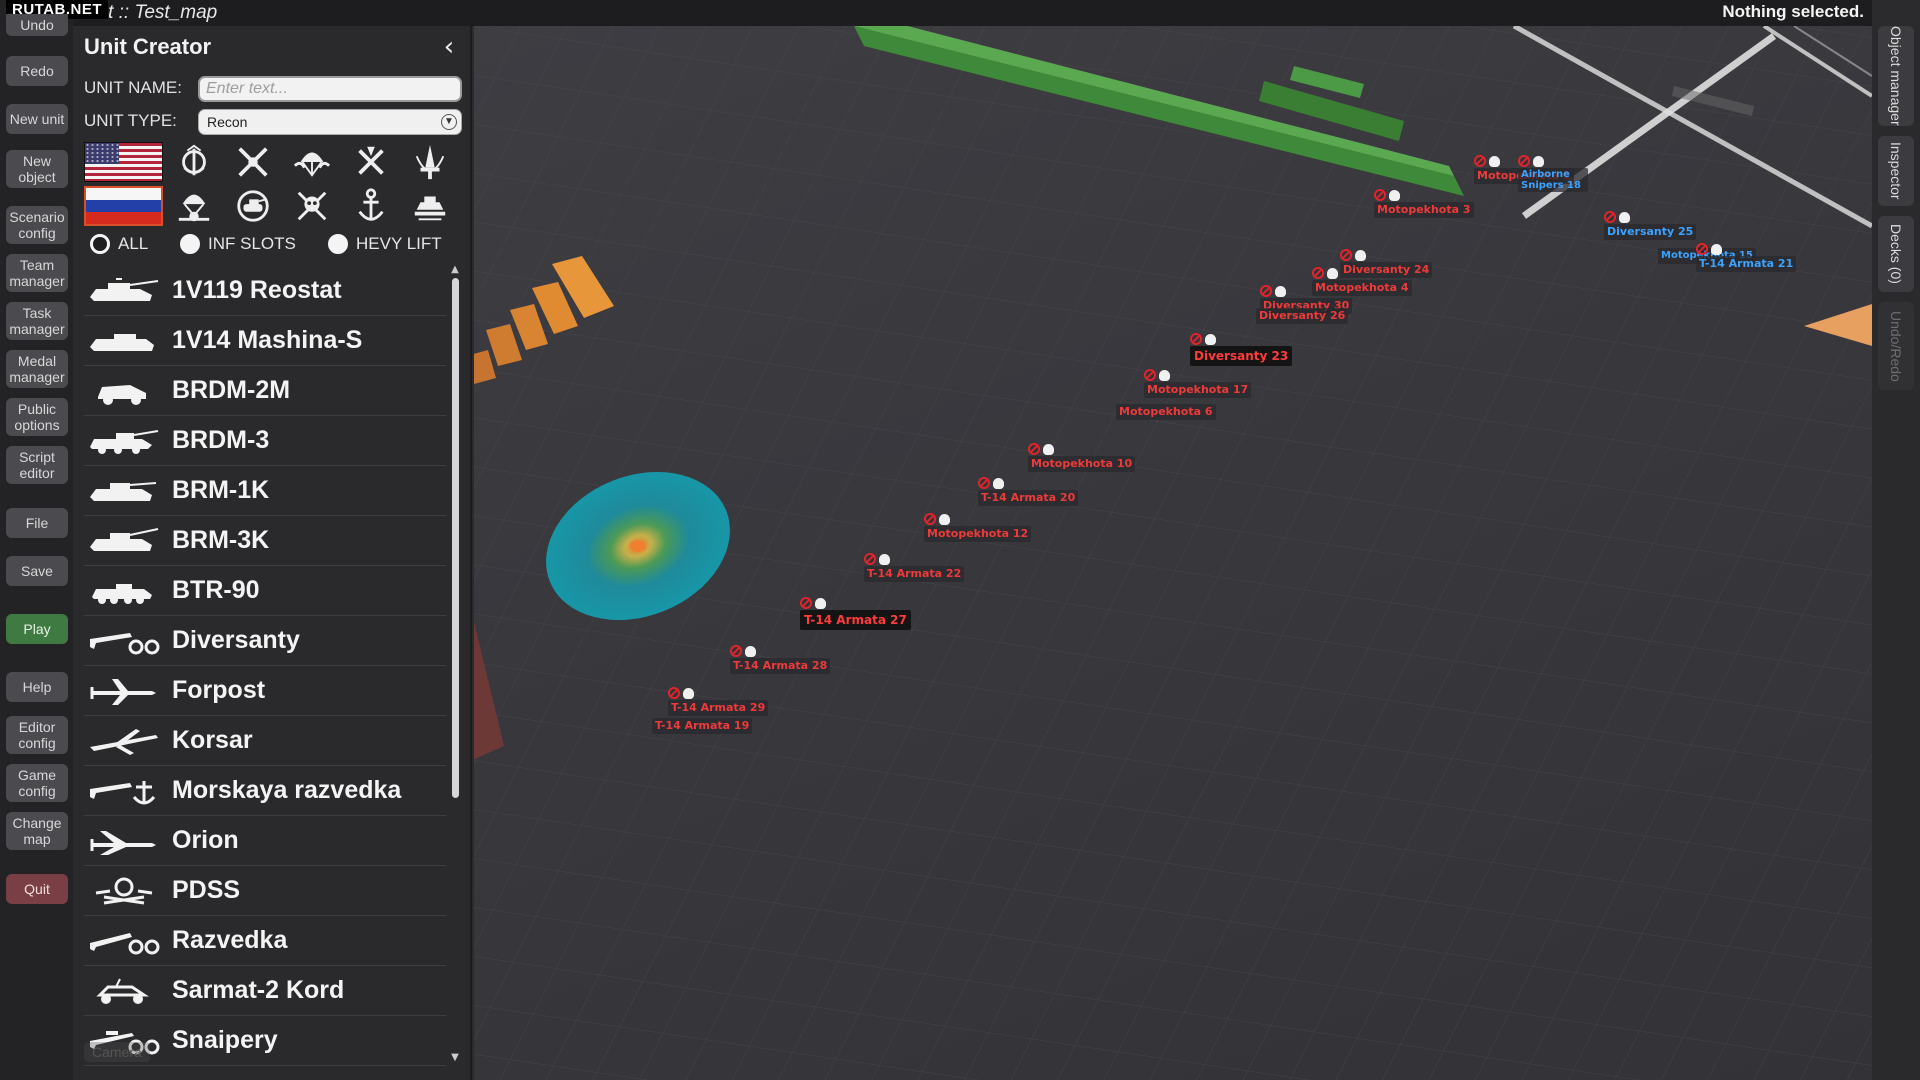 This screenshot has height=1080, width=1920. What do you see at coordinates (257, 290) in the screenshot?
I see `unit-name: 1V119 Reostat` at bounding box center [257, 290].